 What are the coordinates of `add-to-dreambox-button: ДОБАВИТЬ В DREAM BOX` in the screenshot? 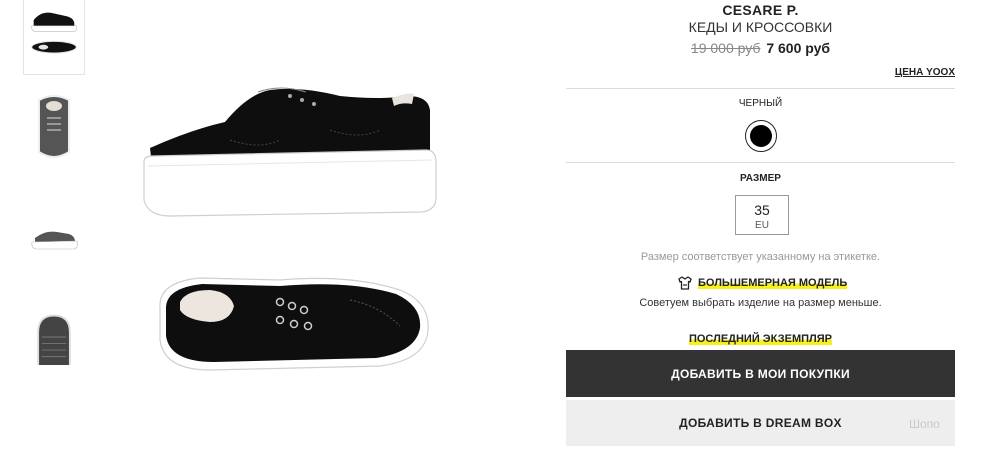 It's located at (760, 423).